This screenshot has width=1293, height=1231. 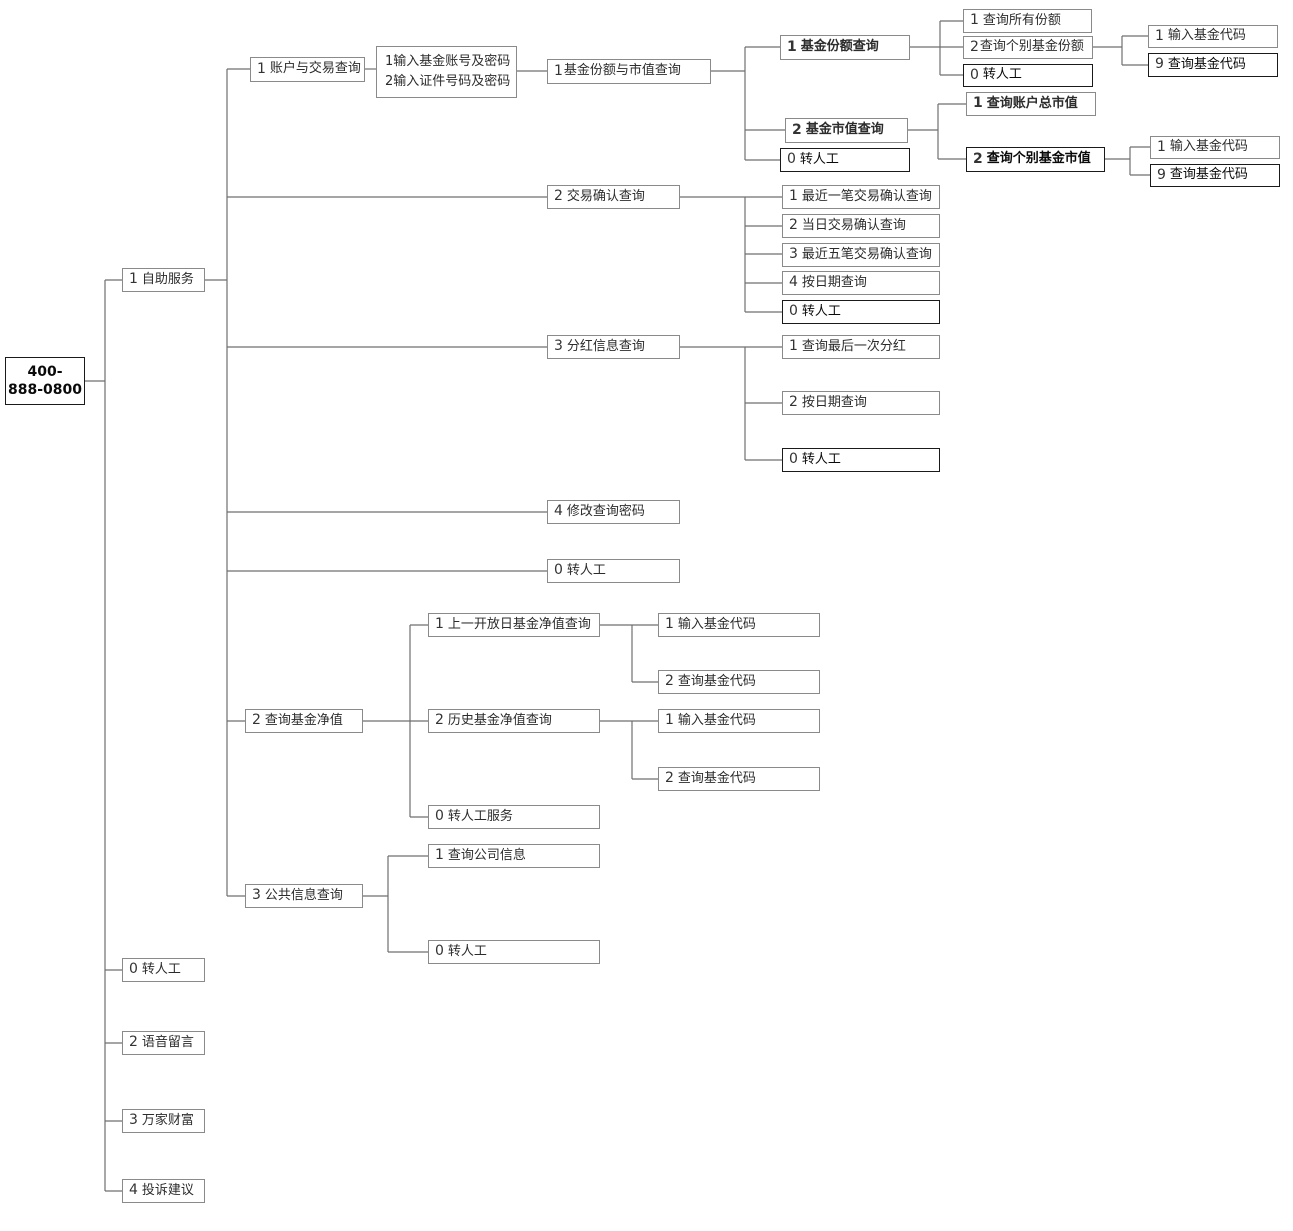 What do you see at coordinates (1031, 47) in the screenshot?
I see `menu-label: 查询个别基金份额` at bounding box center [1031, 47].